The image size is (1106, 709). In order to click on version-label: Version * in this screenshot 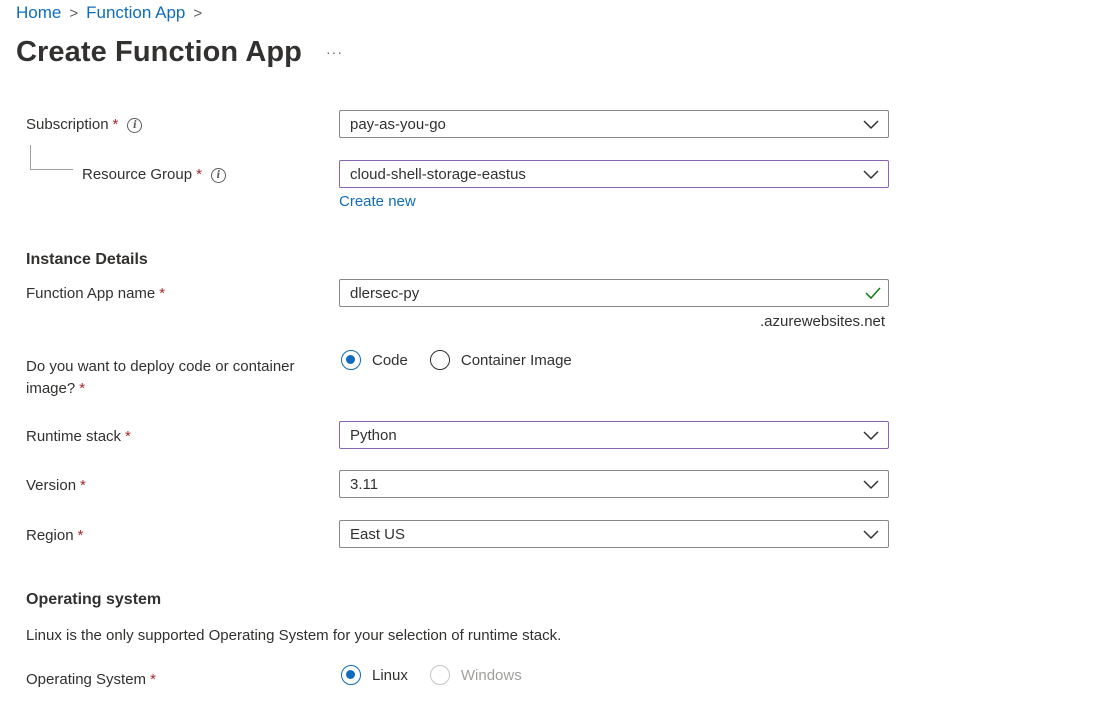, I will do `click(56, 485)`.